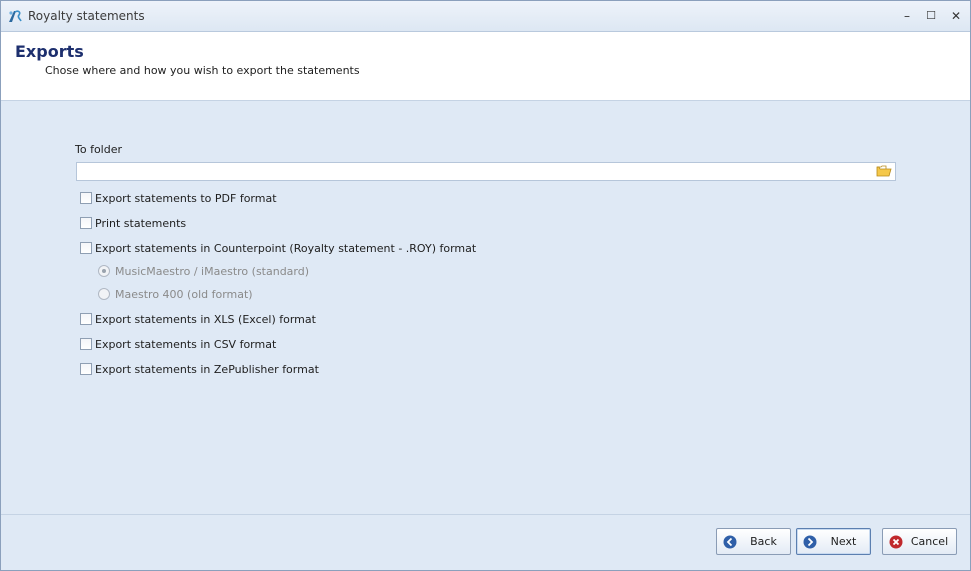 This screenshot has height=571, width=971. What do you see at coordinates (763, 541) in the screenshot?
I see `back-label: Back` at bounding box center [763, 541].